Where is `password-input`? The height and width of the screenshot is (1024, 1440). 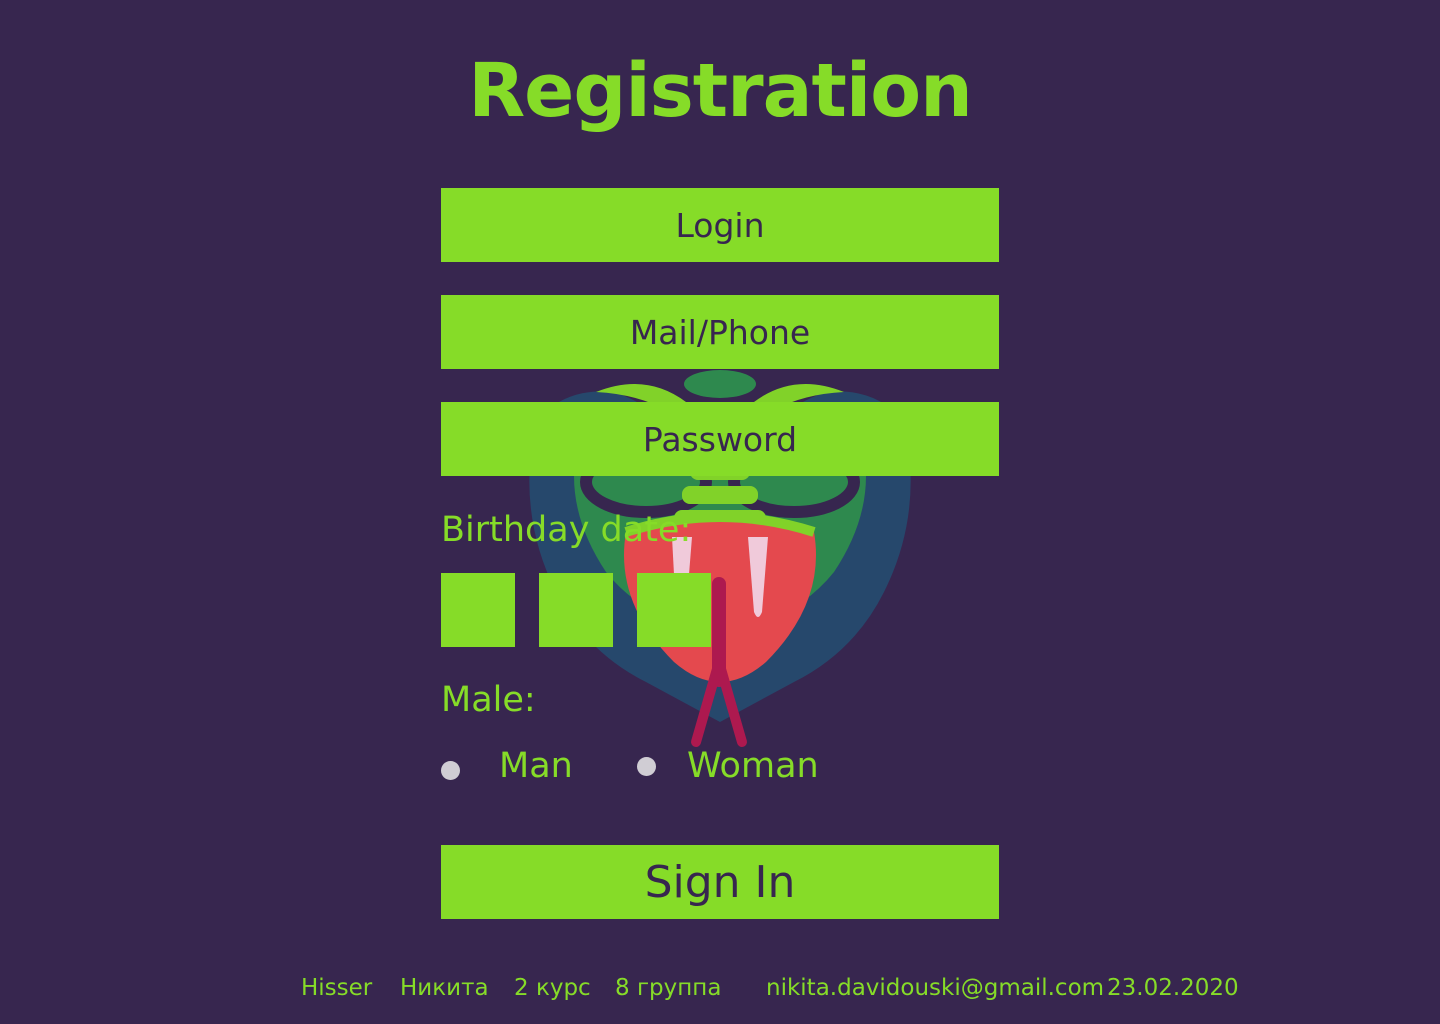 password-input is located at coordinates (720, 439).